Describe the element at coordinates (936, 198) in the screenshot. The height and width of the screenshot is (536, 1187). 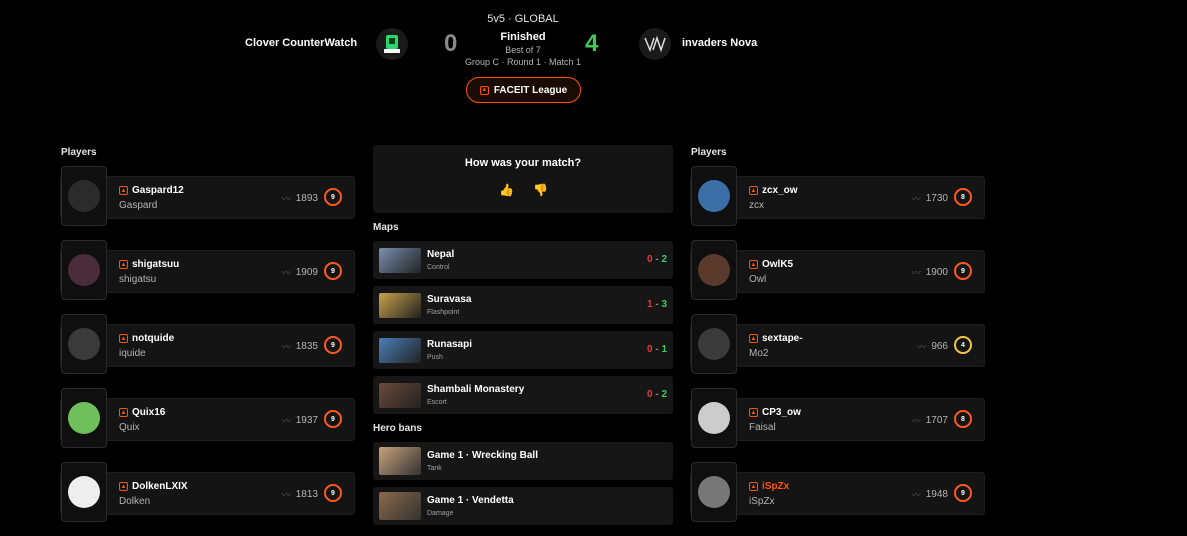
I see `elo-value: 1730` at that location.